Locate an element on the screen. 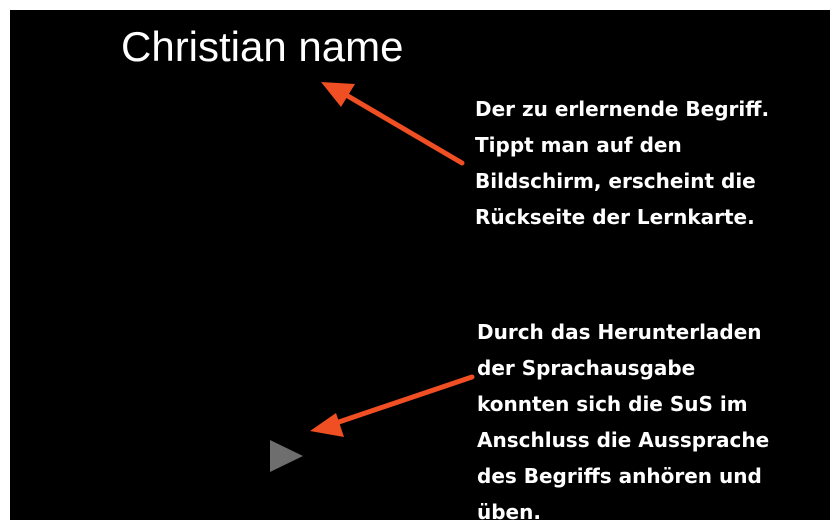 The image size is (830, 520). flashcard-term: Christian name is located at coordinates (262, 47).